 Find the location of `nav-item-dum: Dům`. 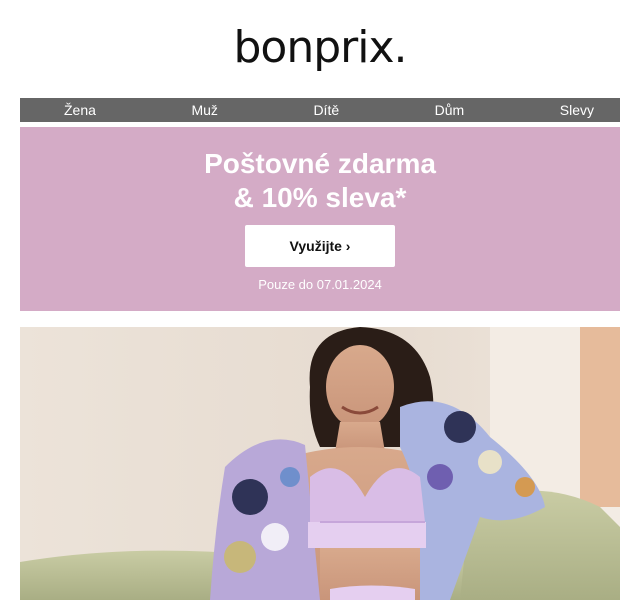

nav-item-dum: Dům is located at coordinates (450, 110).